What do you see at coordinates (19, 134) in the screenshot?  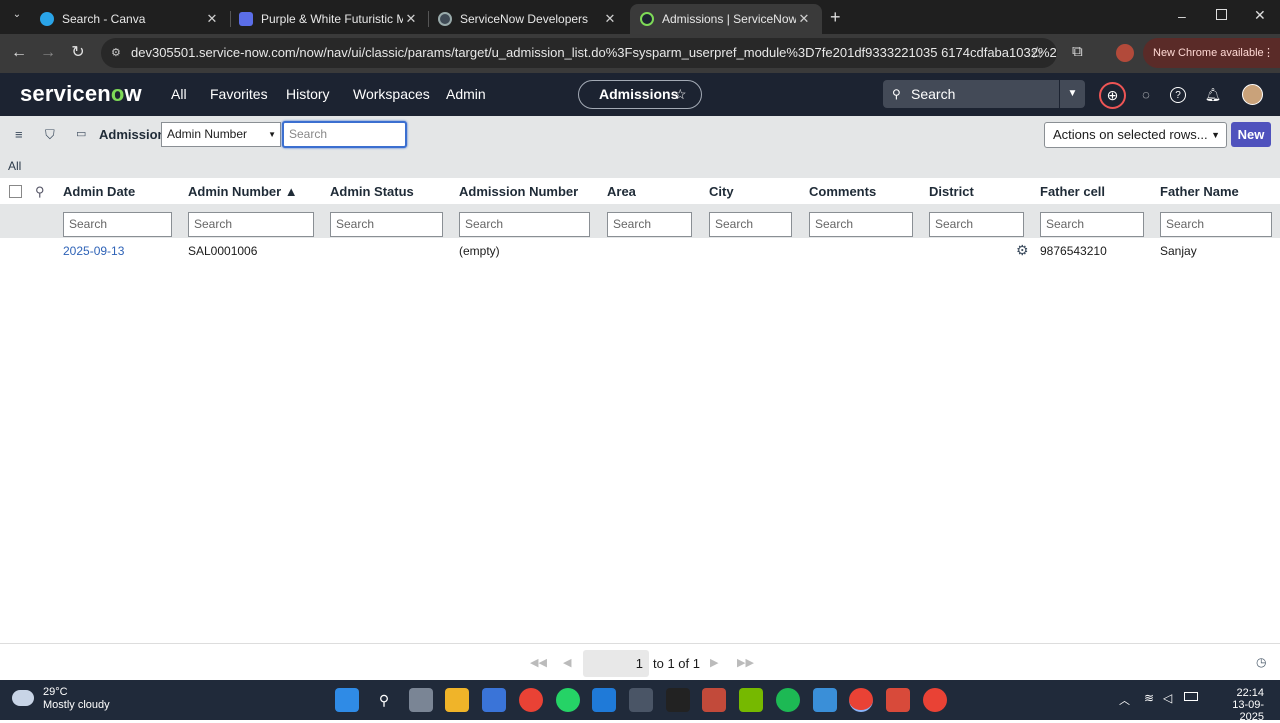 I see `menu-icon: ≡` at bounding box center [19, 134].